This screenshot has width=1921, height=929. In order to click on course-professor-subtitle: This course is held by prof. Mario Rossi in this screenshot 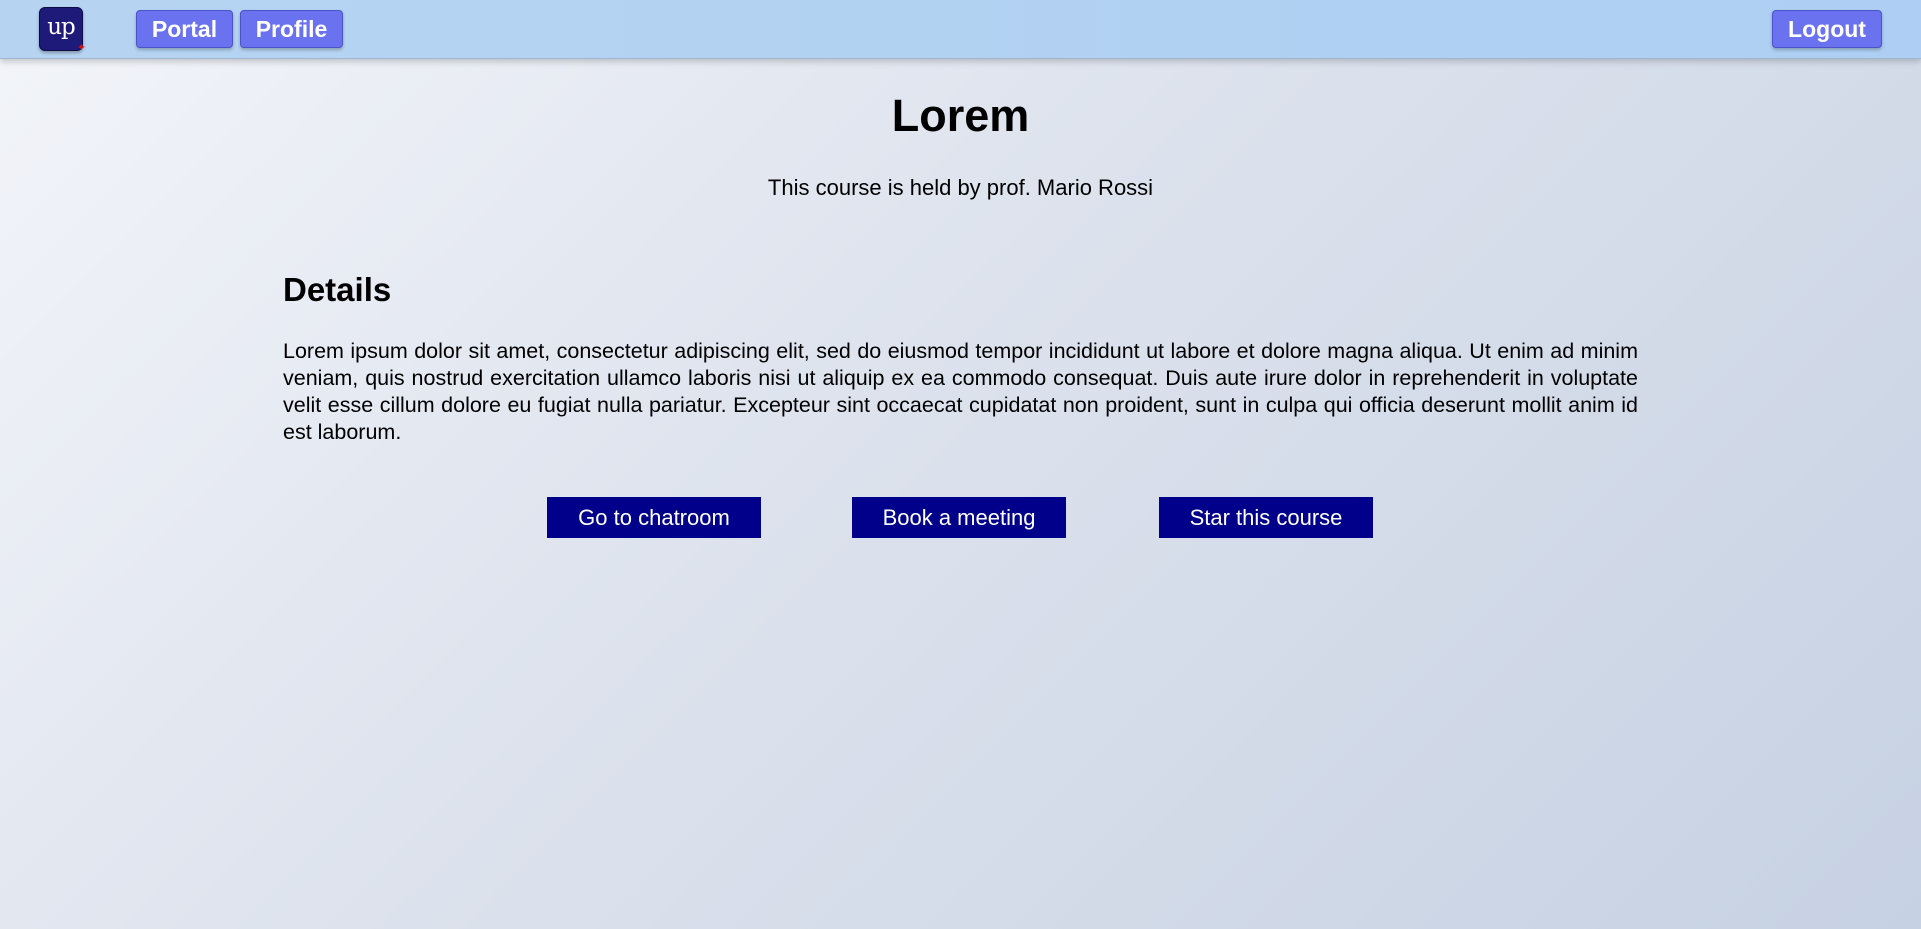, I will do `click(960, 187)`.